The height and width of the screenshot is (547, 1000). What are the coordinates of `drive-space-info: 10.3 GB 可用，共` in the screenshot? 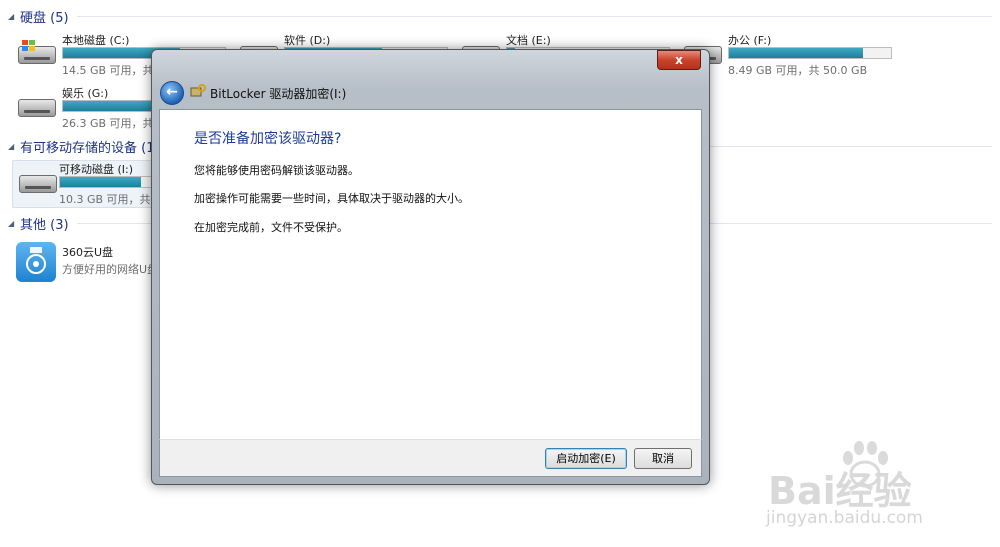 It's located at (105, 199).